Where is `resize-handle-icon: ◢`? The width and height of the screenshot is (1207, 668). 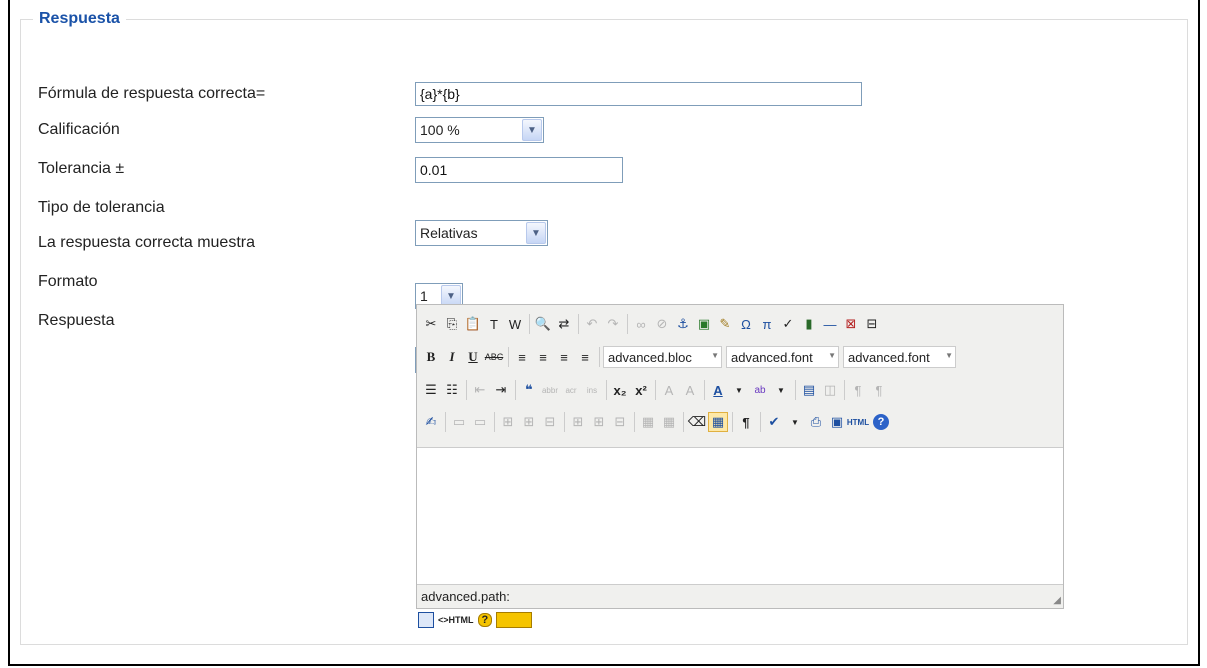 resize-handle-icon: ◢ is located at coordinates (1057, 600).